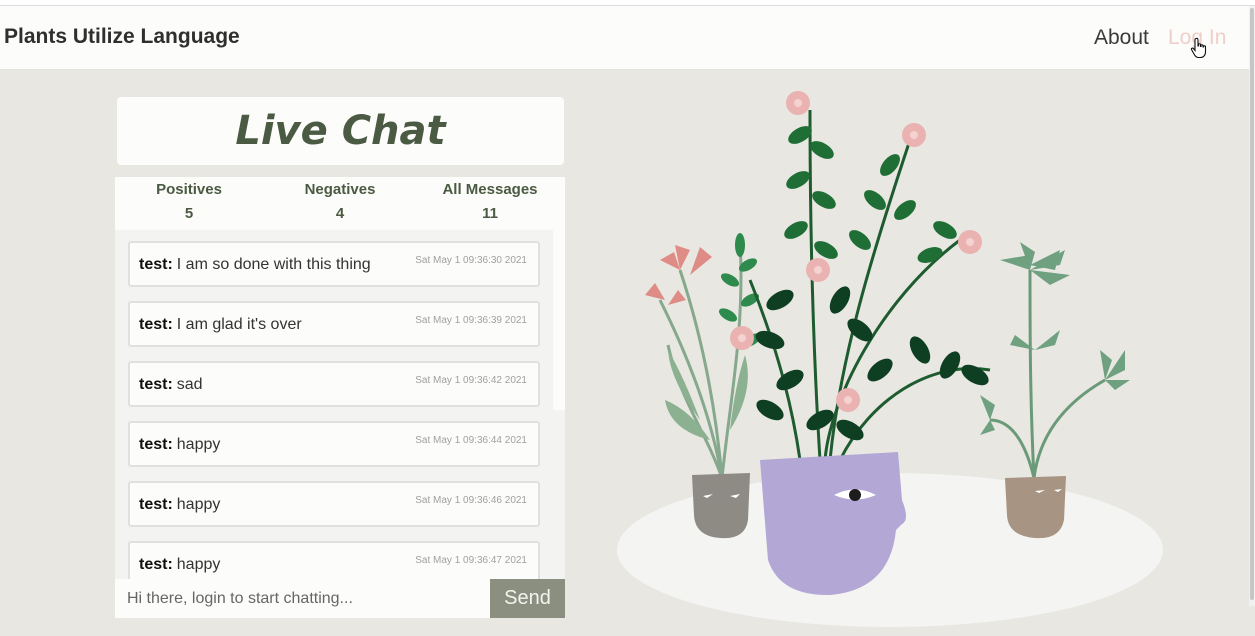  I want to click on chat-message: test: happy Sat May 1 09:36:46 2021, so click(334, 504).